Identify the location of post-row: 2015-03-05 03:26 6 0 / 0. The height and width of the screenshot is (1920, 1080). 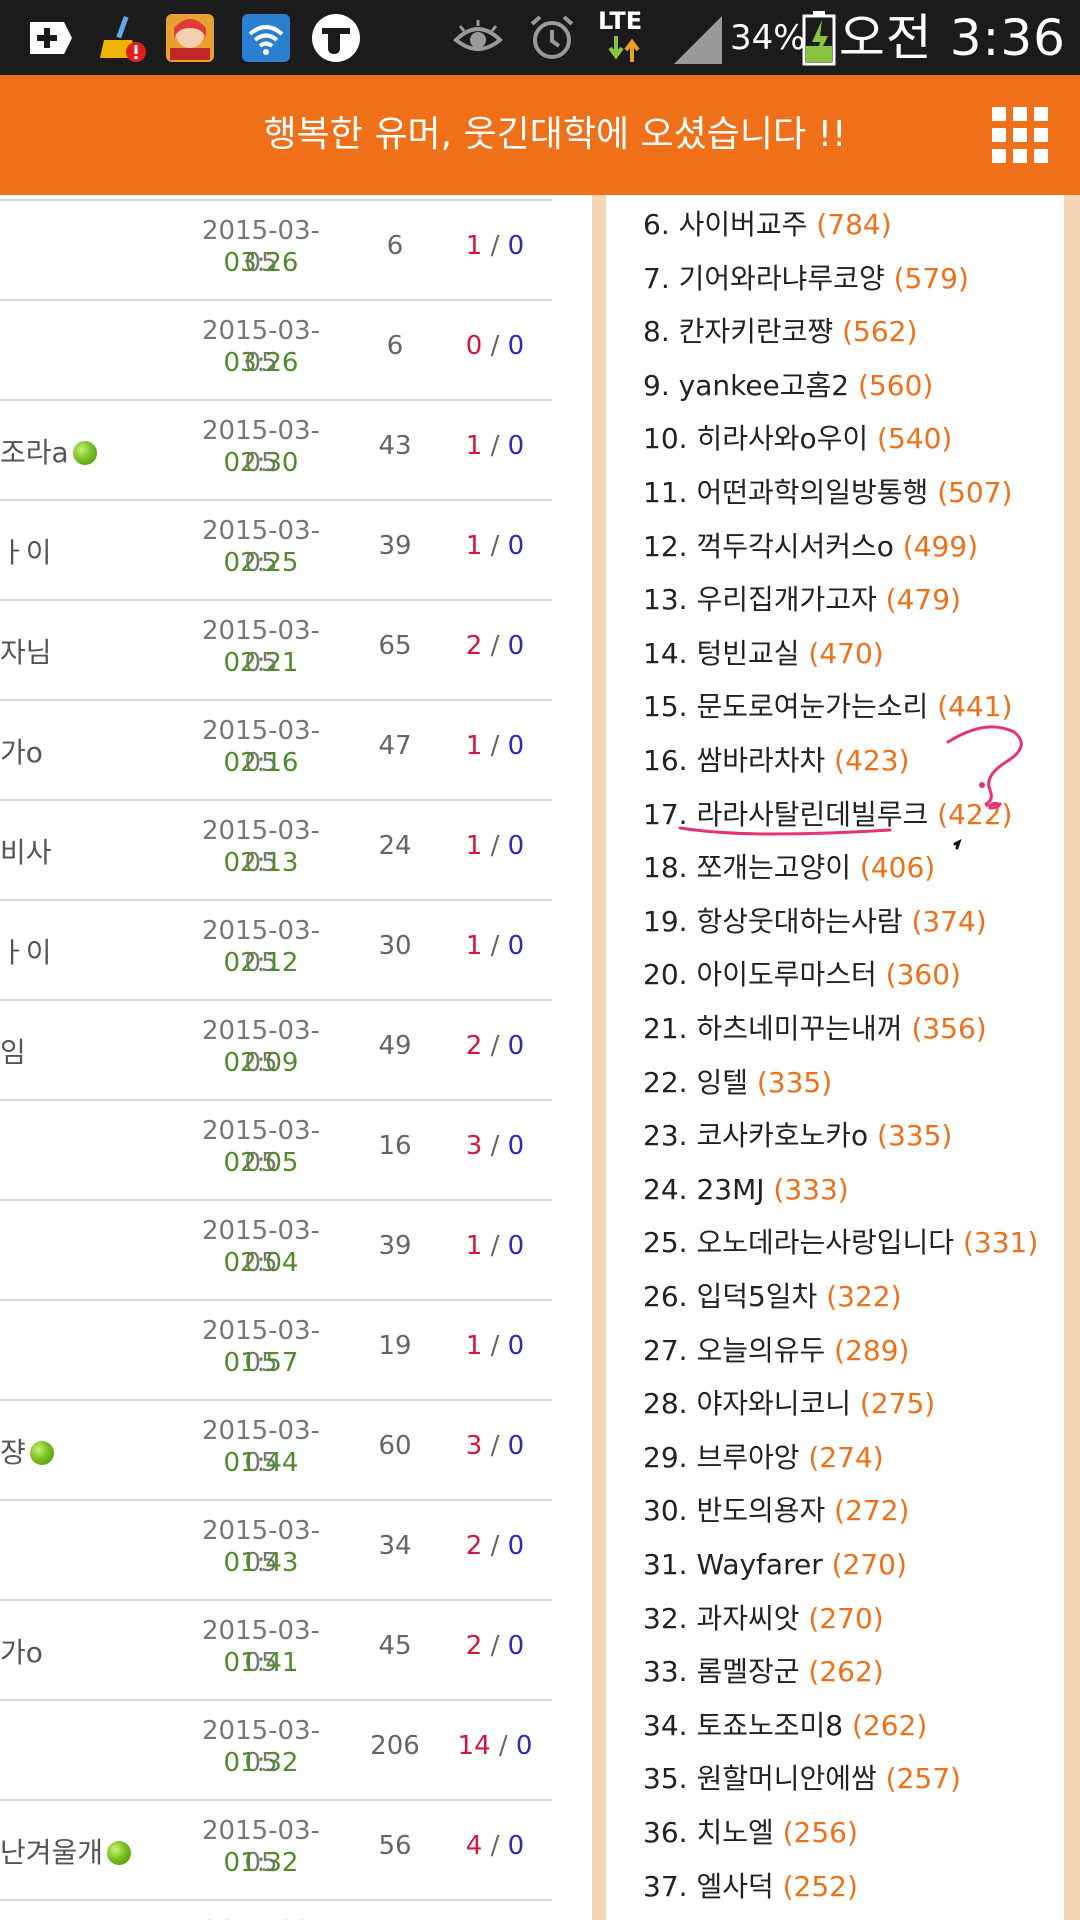
(276, 349).